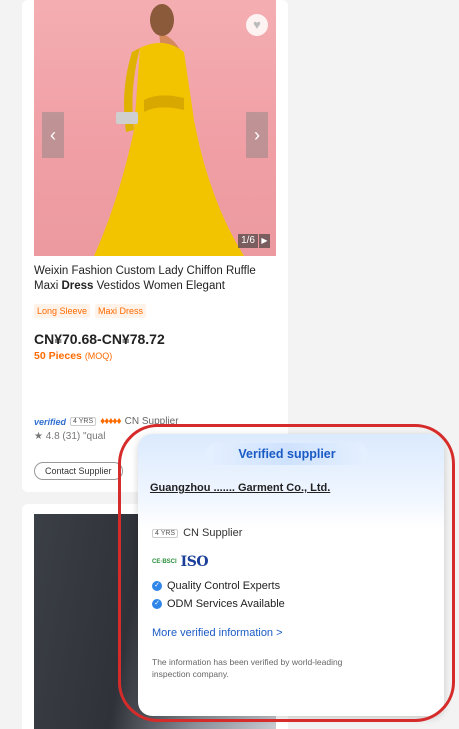  I want to click on diamond-rating-icon: ♦♦♦♦♦, so click(110, 421).